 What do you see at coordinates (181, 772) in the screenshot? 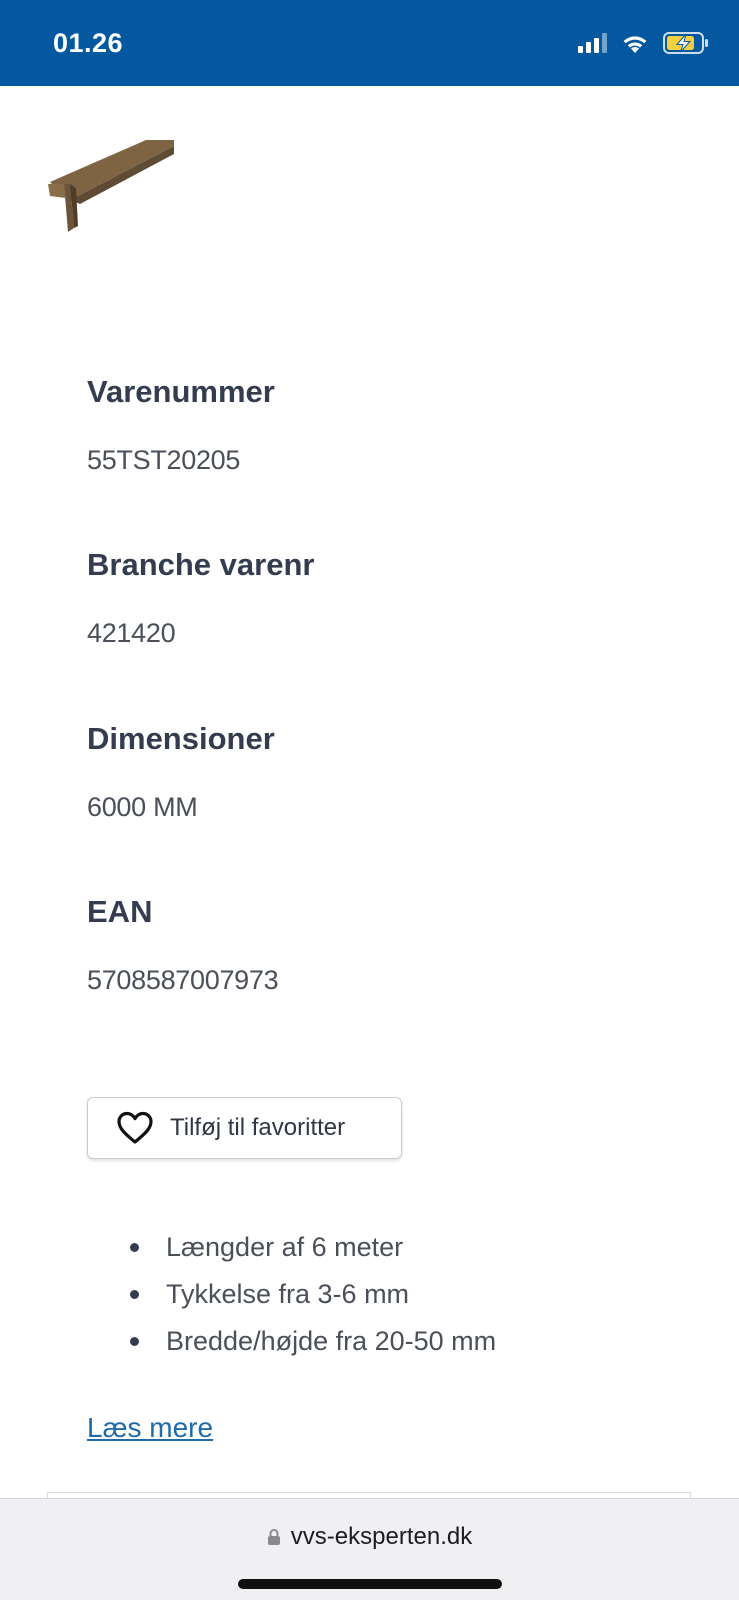
I see `spec-dimensioner: Dimensioner 6000 MM` at bounding box center [181, 772].